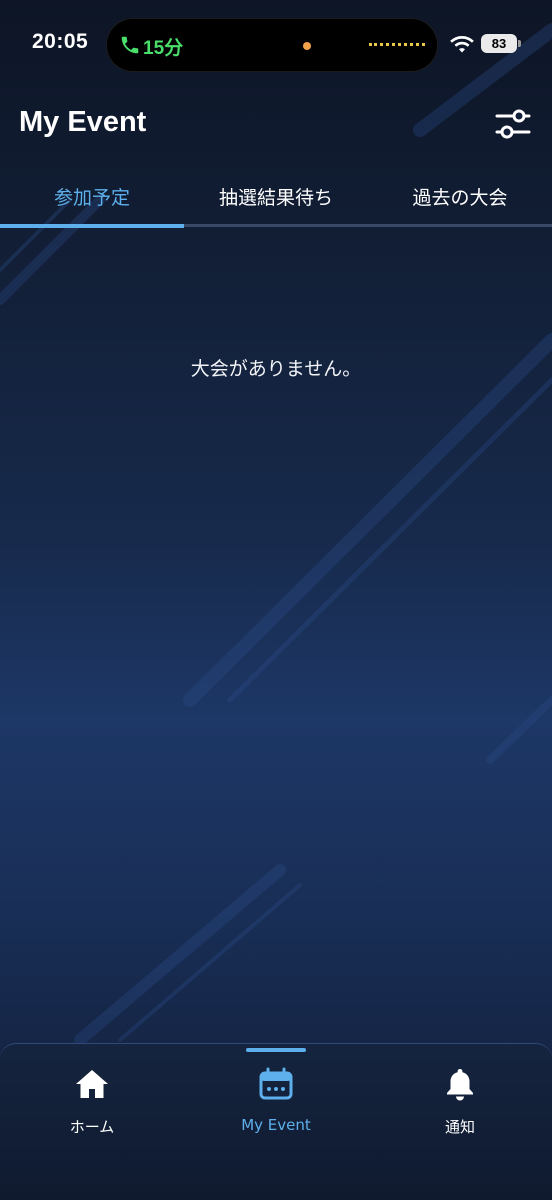  Describe the element at coordinates (307, 46) in the screenshot. I see `mic-indicator-dot` at that location.